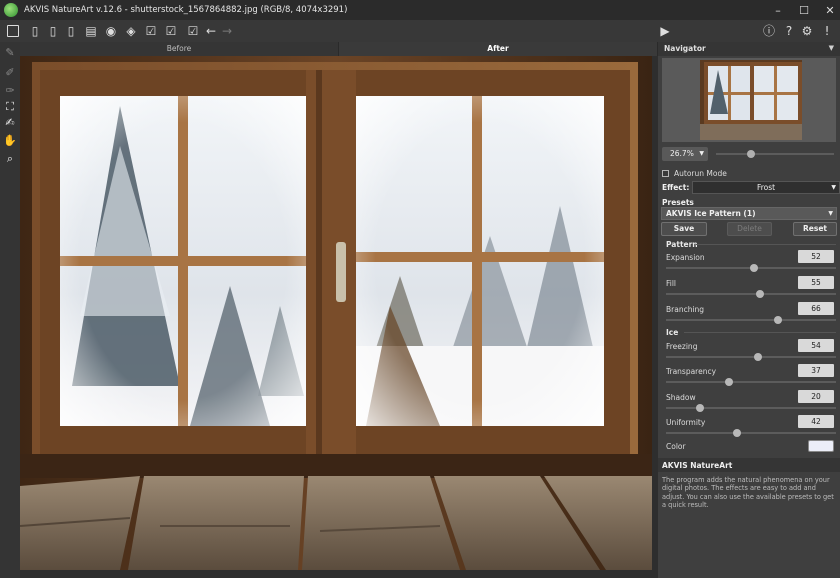  I want to click on param-label: Uniformity, so click(686, 422).